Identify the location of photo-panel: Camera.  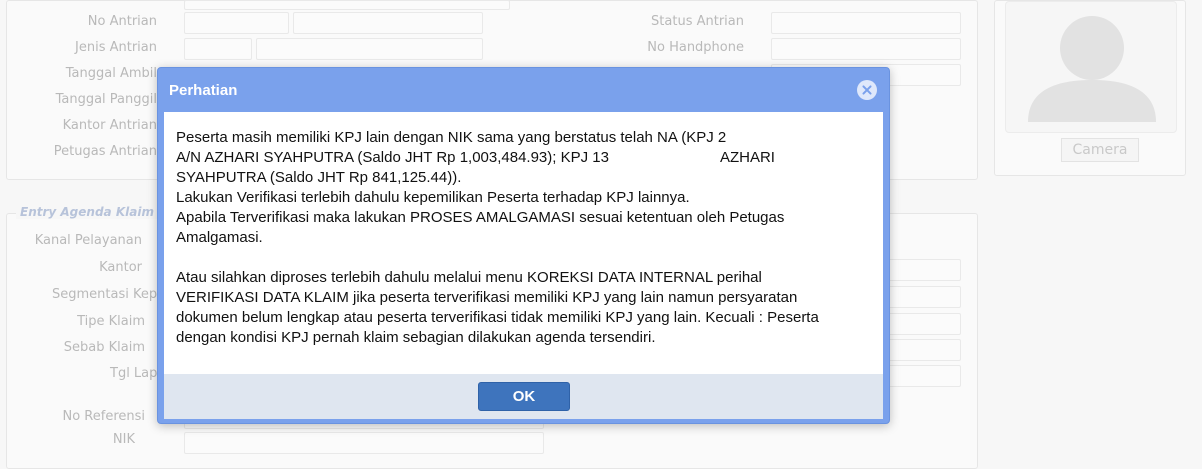
(1090, 88).